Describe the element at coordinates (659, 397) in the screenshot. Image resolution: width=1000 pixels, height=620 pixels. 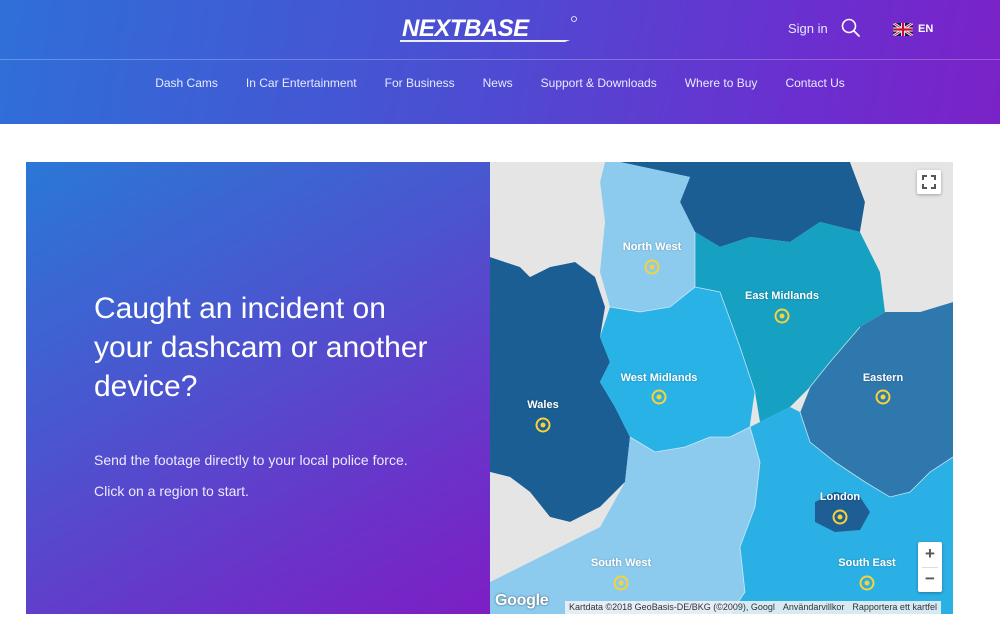
I see `marker-west-midlands` at that location.